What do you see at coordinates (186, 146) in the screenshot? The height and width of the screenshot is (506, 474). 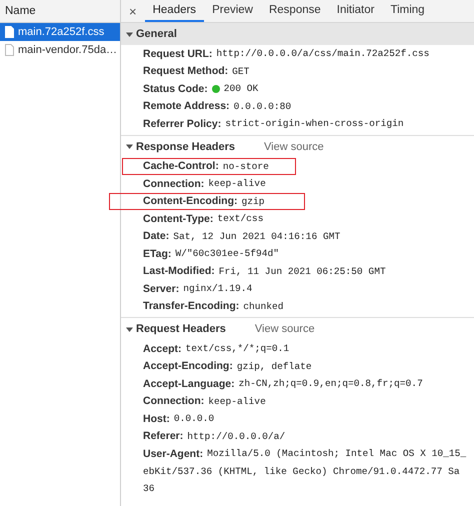 I see `section-title: Response Headers` at bounding box center [186, 146].